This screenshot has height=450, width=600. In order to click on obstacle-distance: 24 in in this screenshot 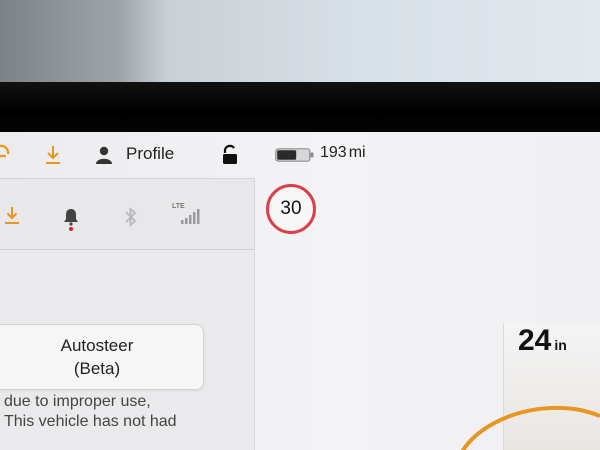, I will do `click(542, 341)`.